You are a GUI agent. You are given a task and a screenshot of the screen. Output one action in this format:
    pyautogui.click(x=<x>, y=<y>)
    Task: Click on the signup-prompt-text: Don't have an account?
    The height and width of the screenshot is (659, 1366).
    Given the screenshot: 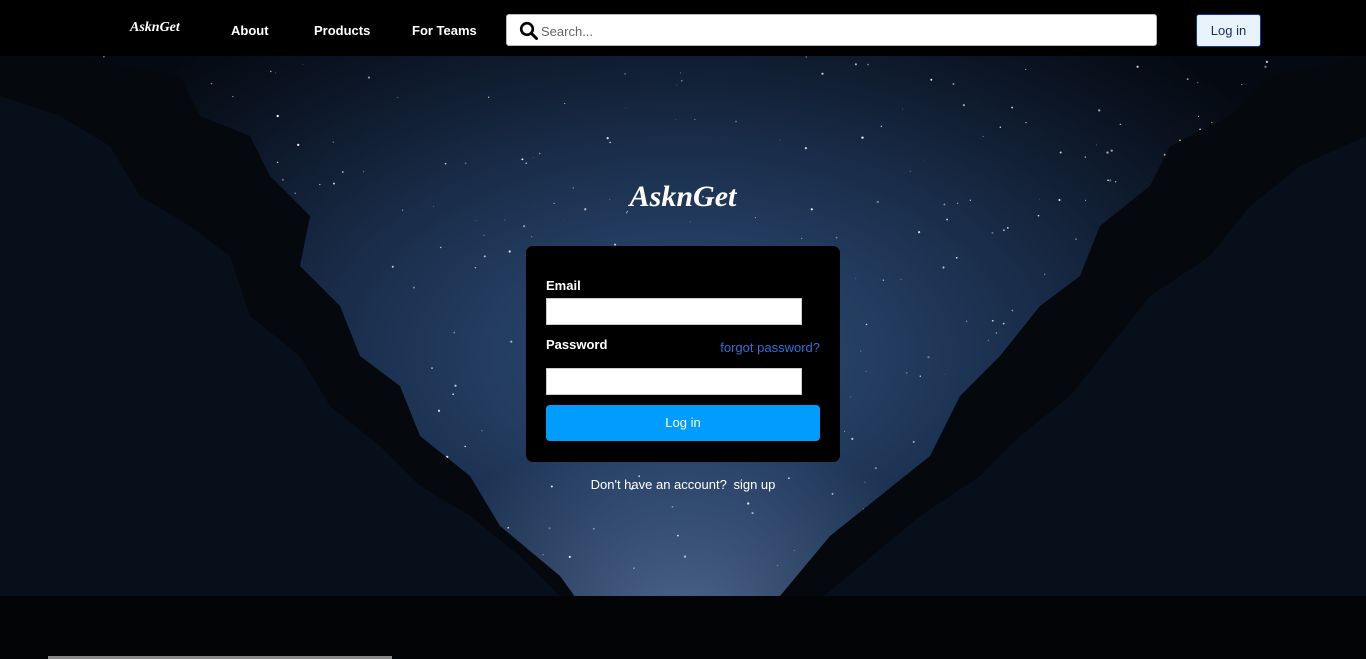 What is the action you would take?
    pyautogui.click(x=658, y=484)
    